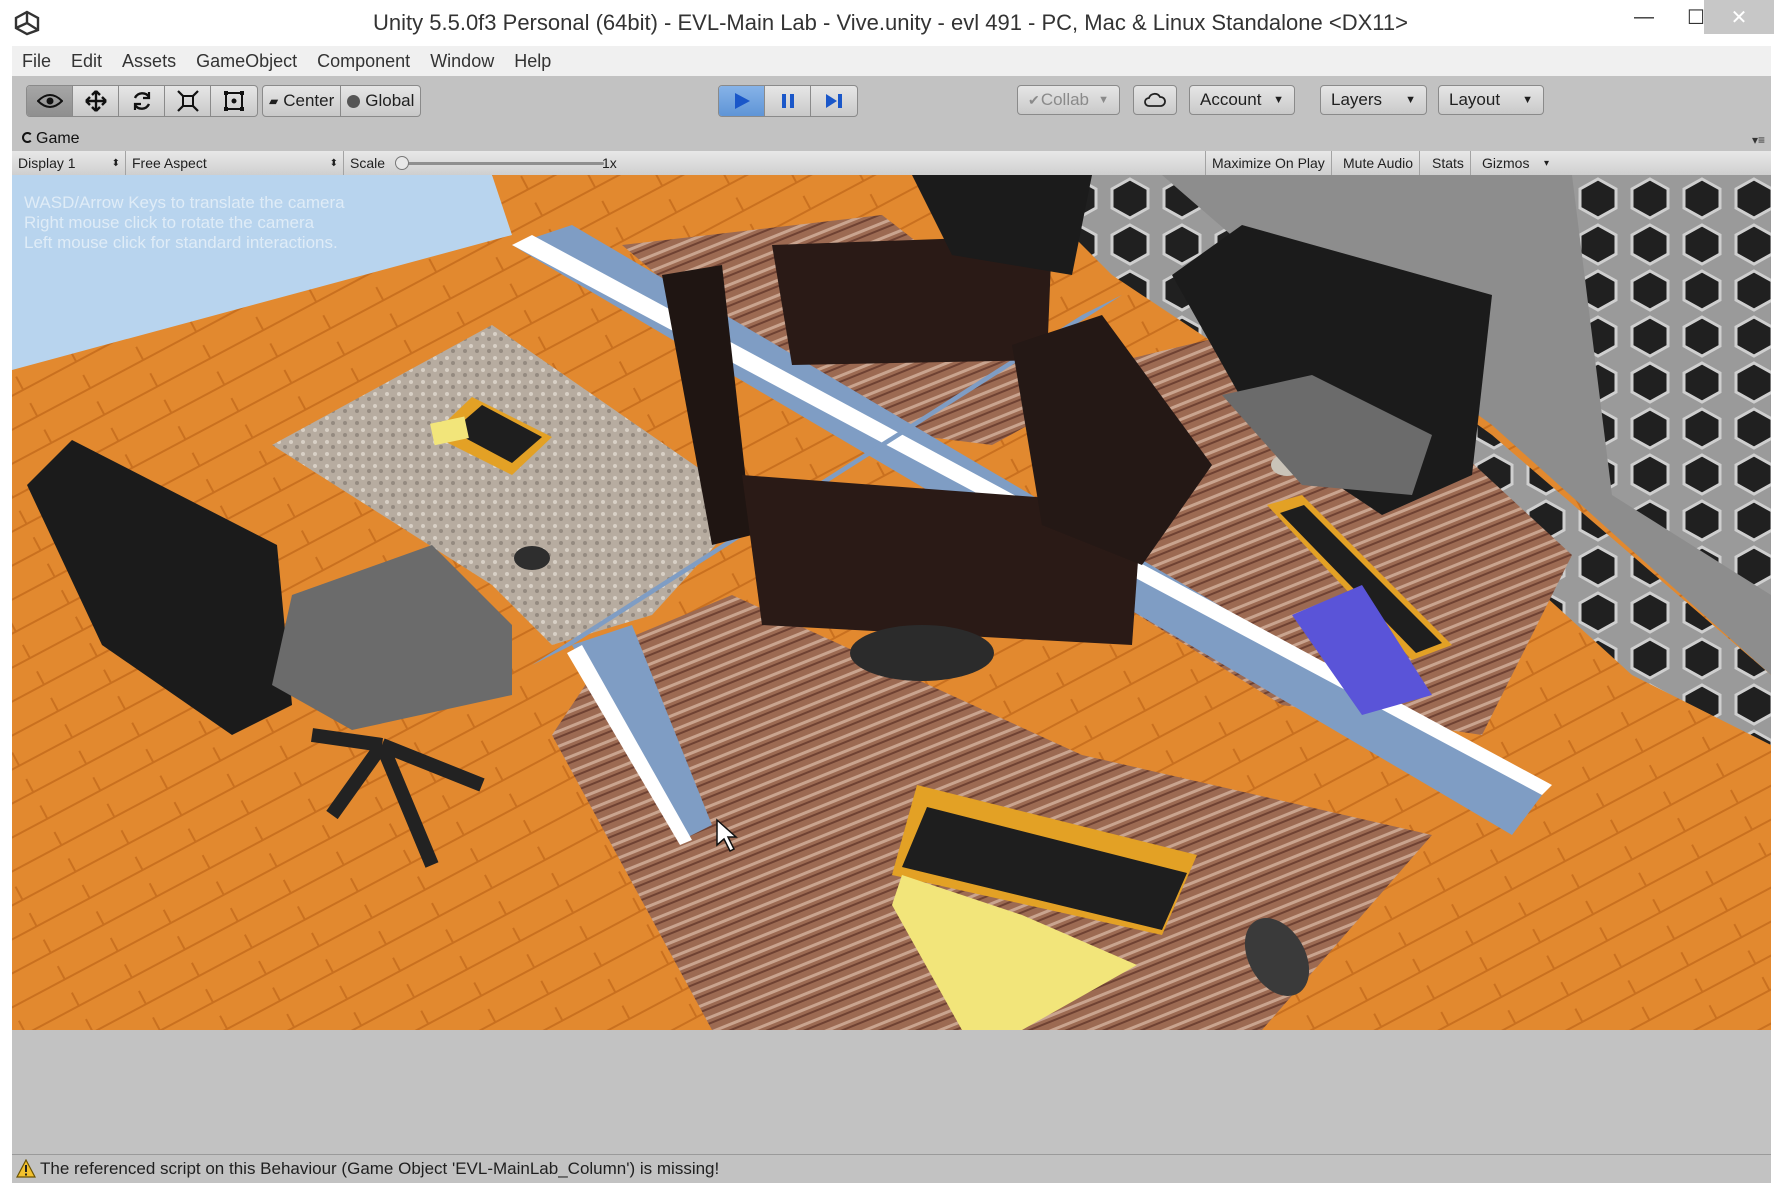  I want to click on view-tool-button, so click(50, 101).